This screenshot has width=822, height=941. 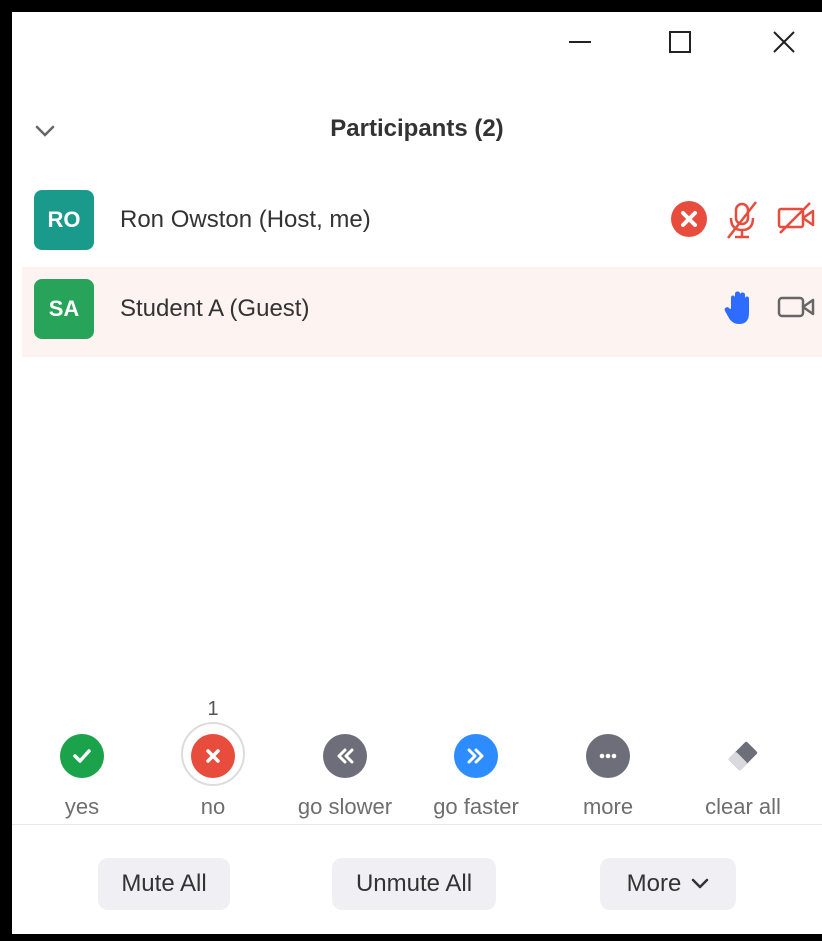 I want to click on panel-header: Participants (2), so click(x=417, y=129).